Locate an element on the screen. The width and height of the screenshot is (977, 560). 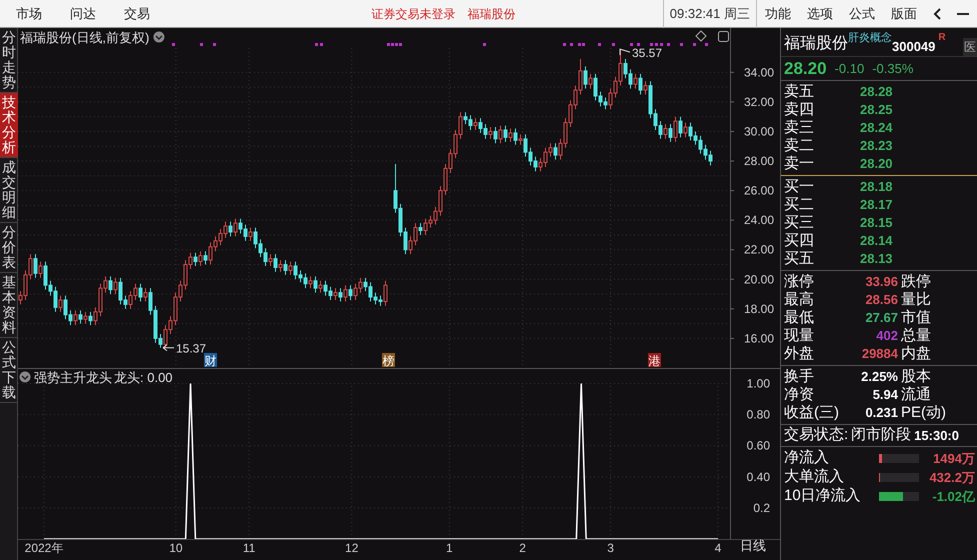
stat-label: 收益(三) is located at coordinates (812, 413).